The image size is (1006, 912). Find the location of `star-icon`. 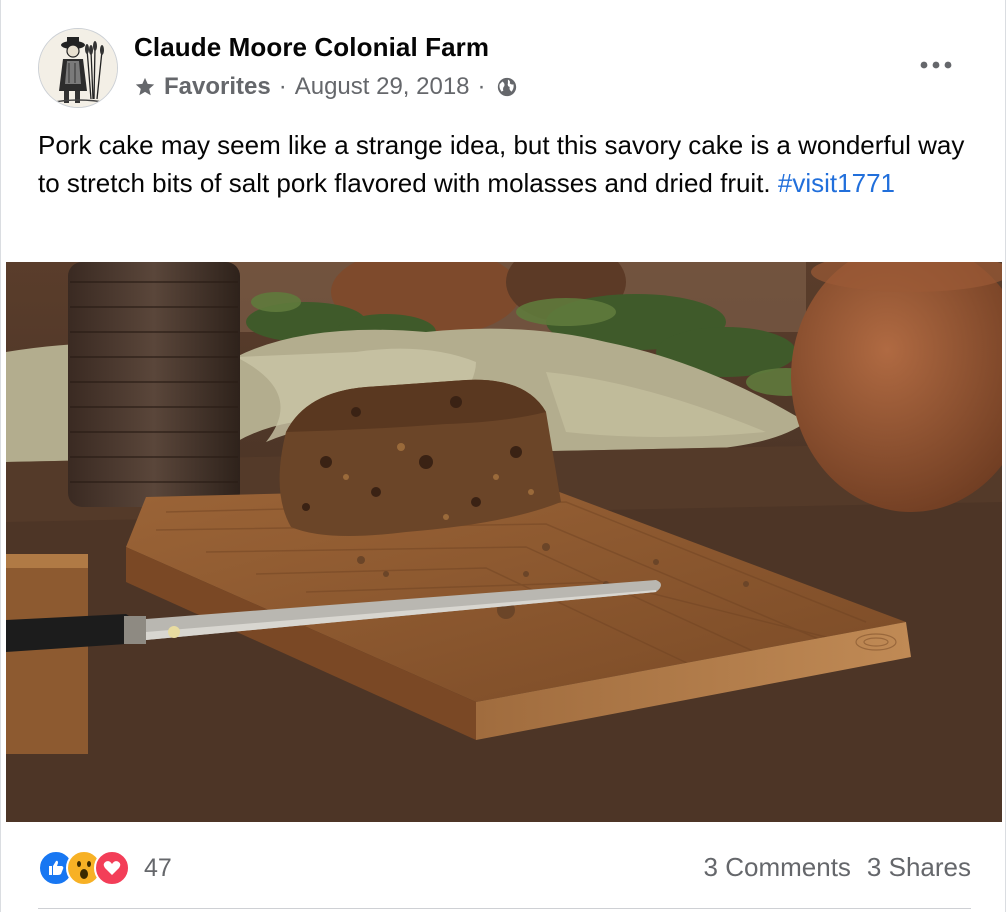

star-icon is located at coordinates (145, 86).